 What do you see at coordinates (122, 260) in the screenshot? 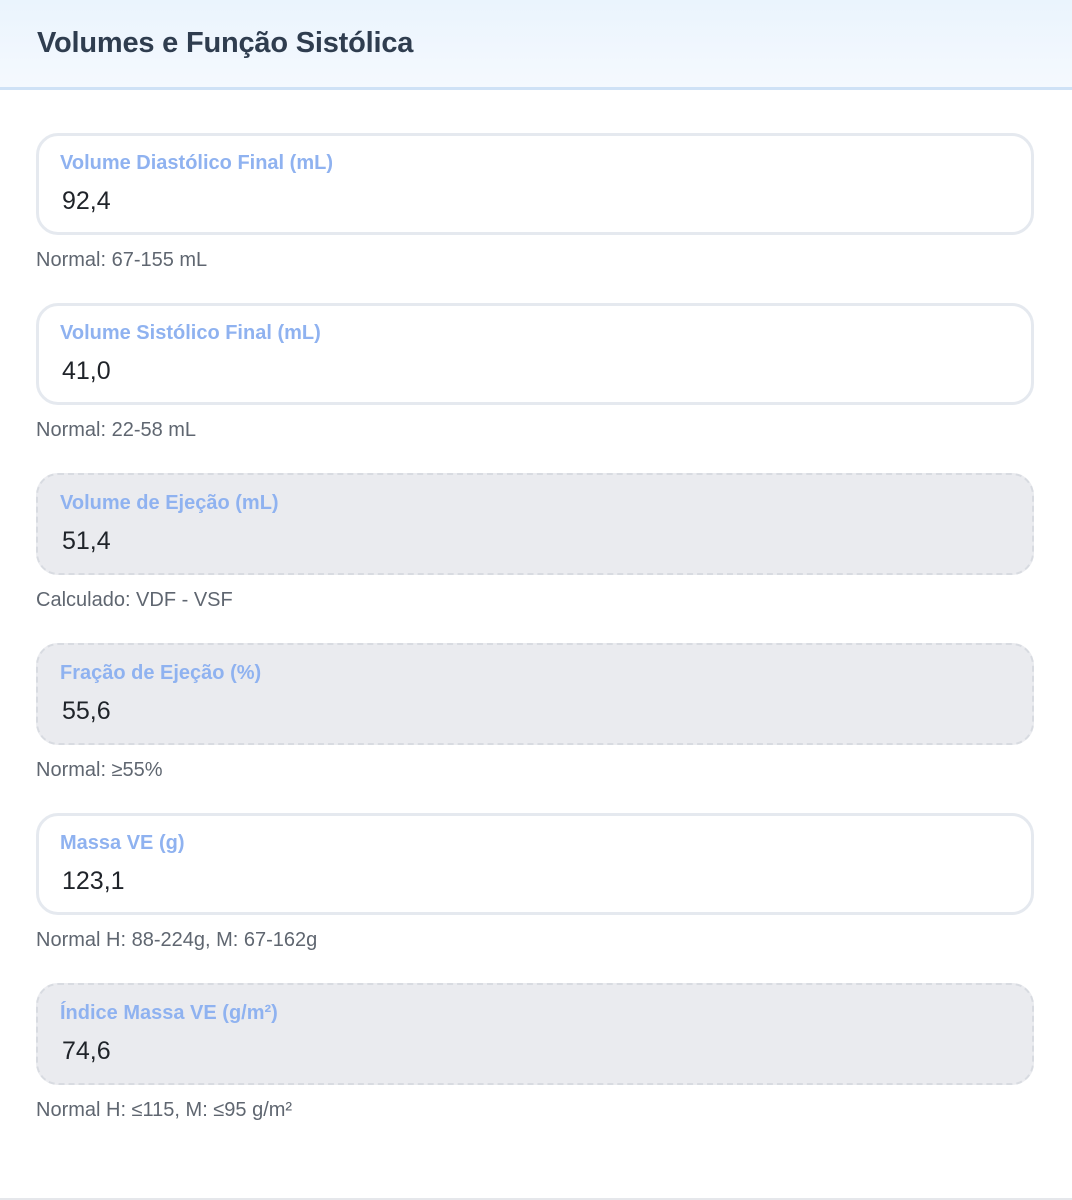
I see `vdf-hint: Normal: 67-155 mL` at bounding box center [122, 260].